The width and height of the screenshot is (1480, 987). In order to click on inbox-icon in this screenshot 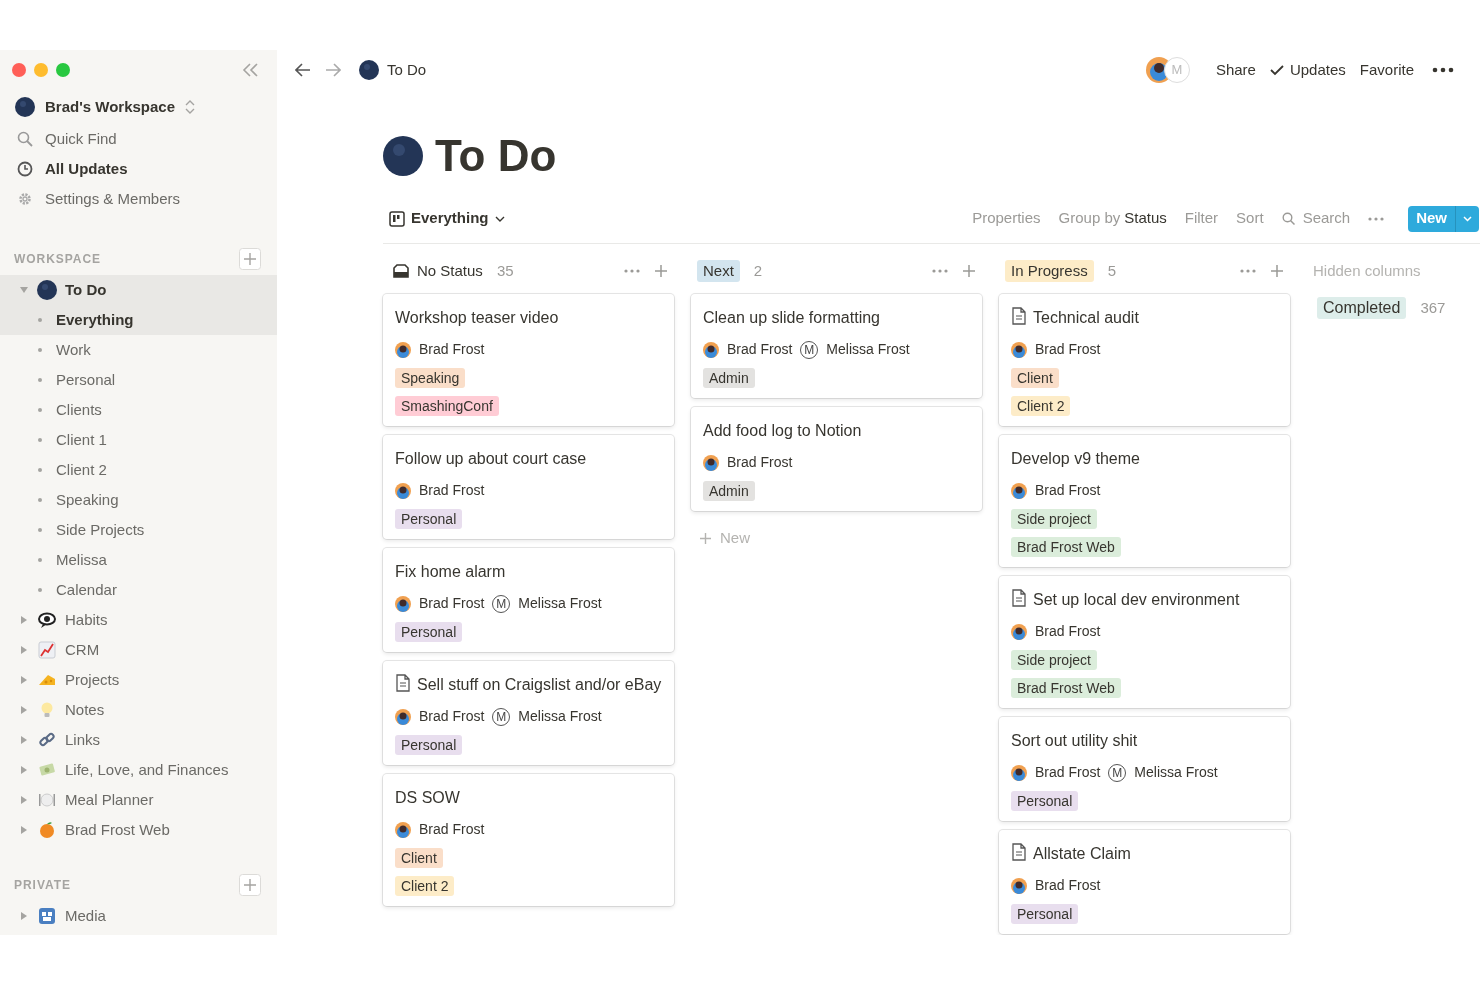, I will do `click(401, 271)`.